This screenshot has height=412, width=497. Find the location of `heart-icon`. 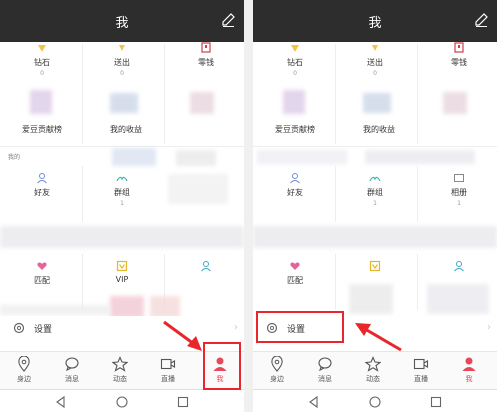

heart-icon is located at coordinates (42, 266).